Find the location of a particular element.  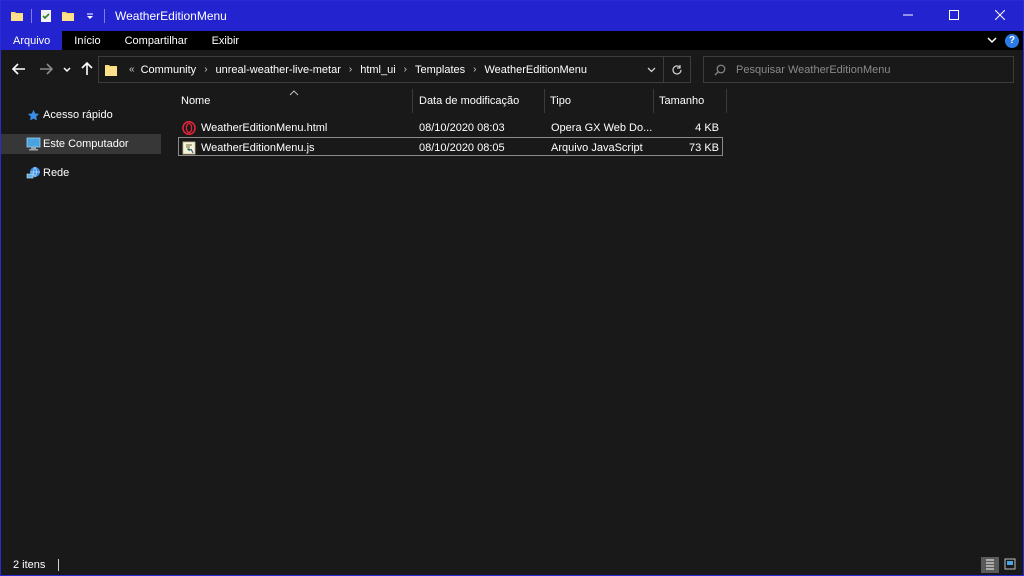

details-view-icon is located at coordinates (990, 565).